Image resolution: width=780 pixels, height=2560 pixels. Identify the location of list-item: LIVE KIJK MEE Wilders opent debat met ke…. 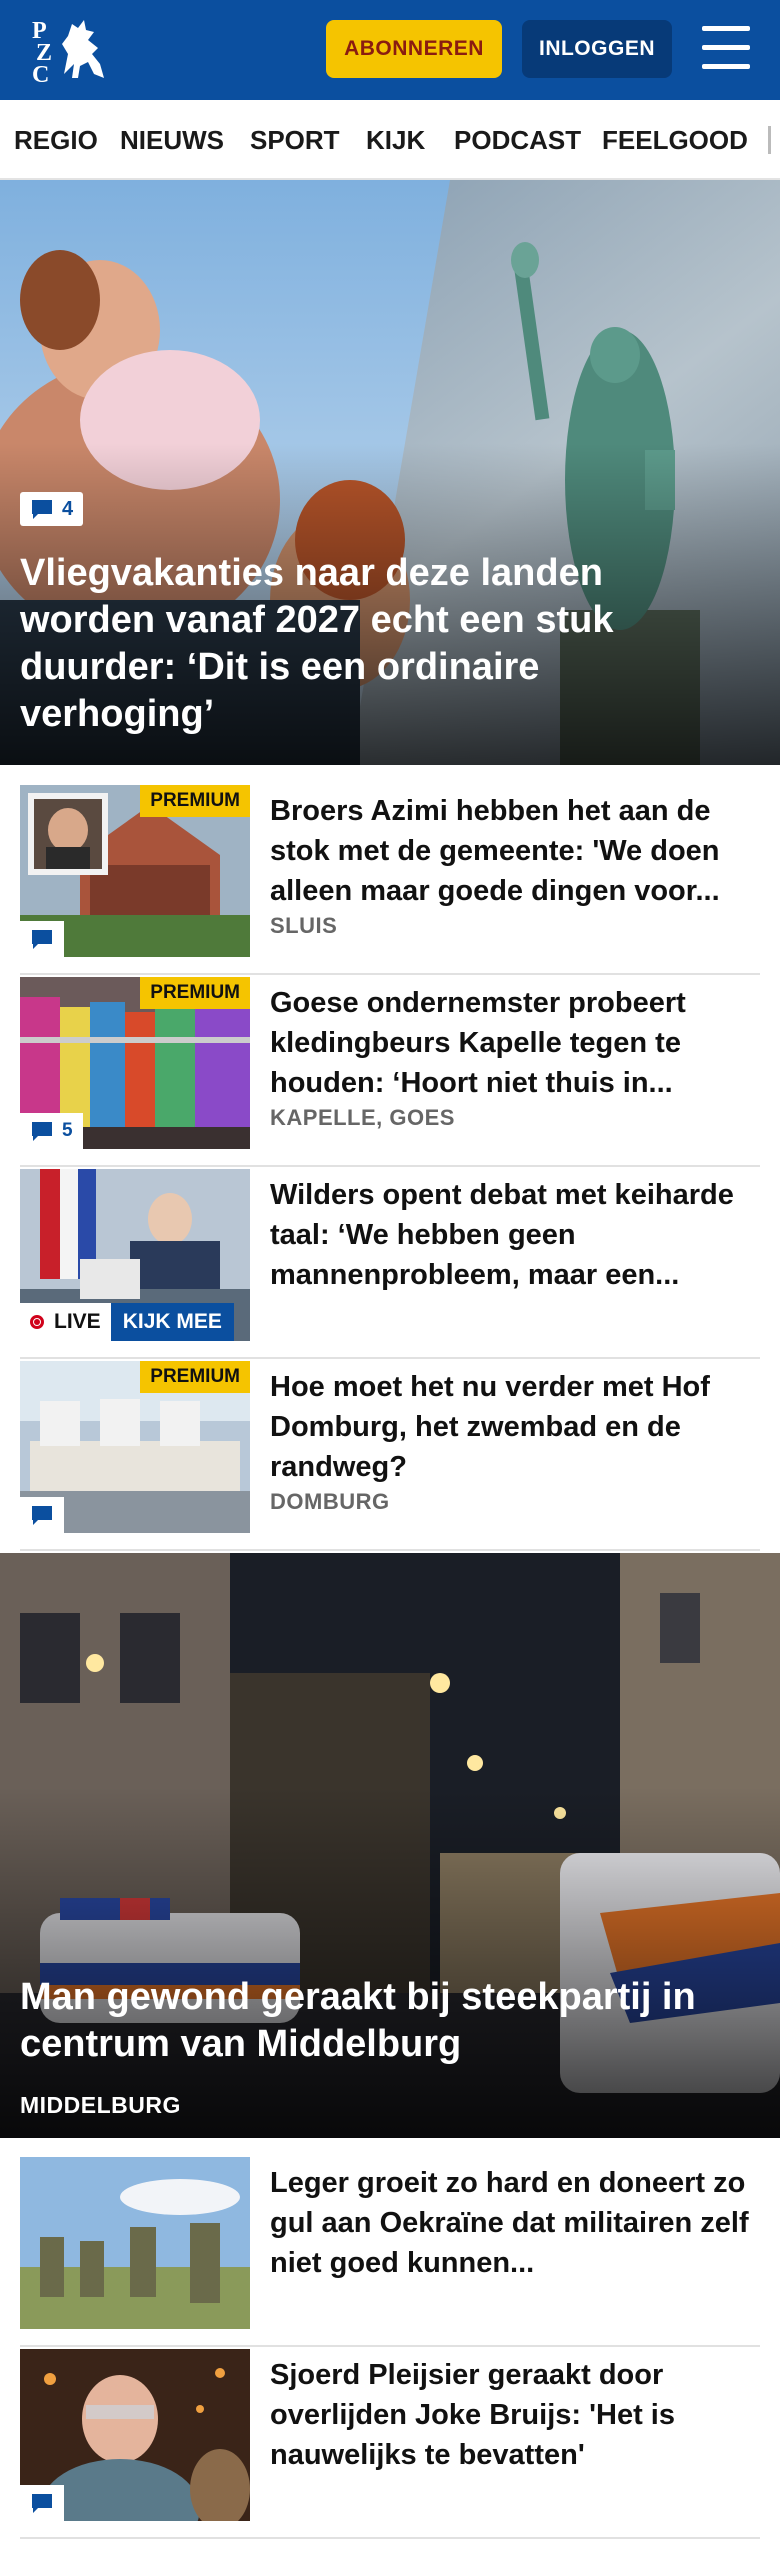
(390, 1264).